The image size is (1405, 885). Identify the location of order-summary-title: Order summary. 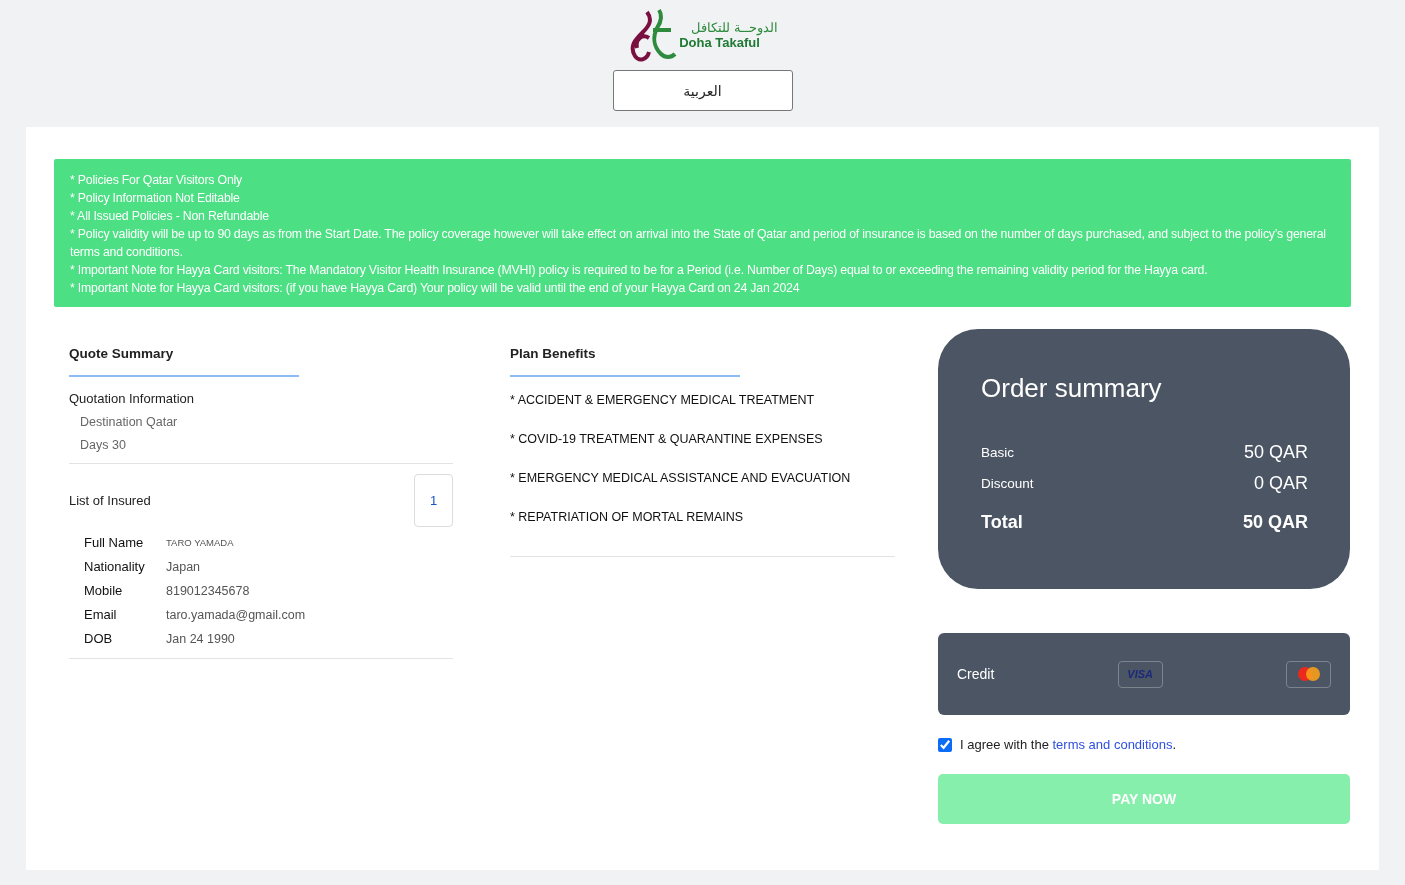
(1072, 388).